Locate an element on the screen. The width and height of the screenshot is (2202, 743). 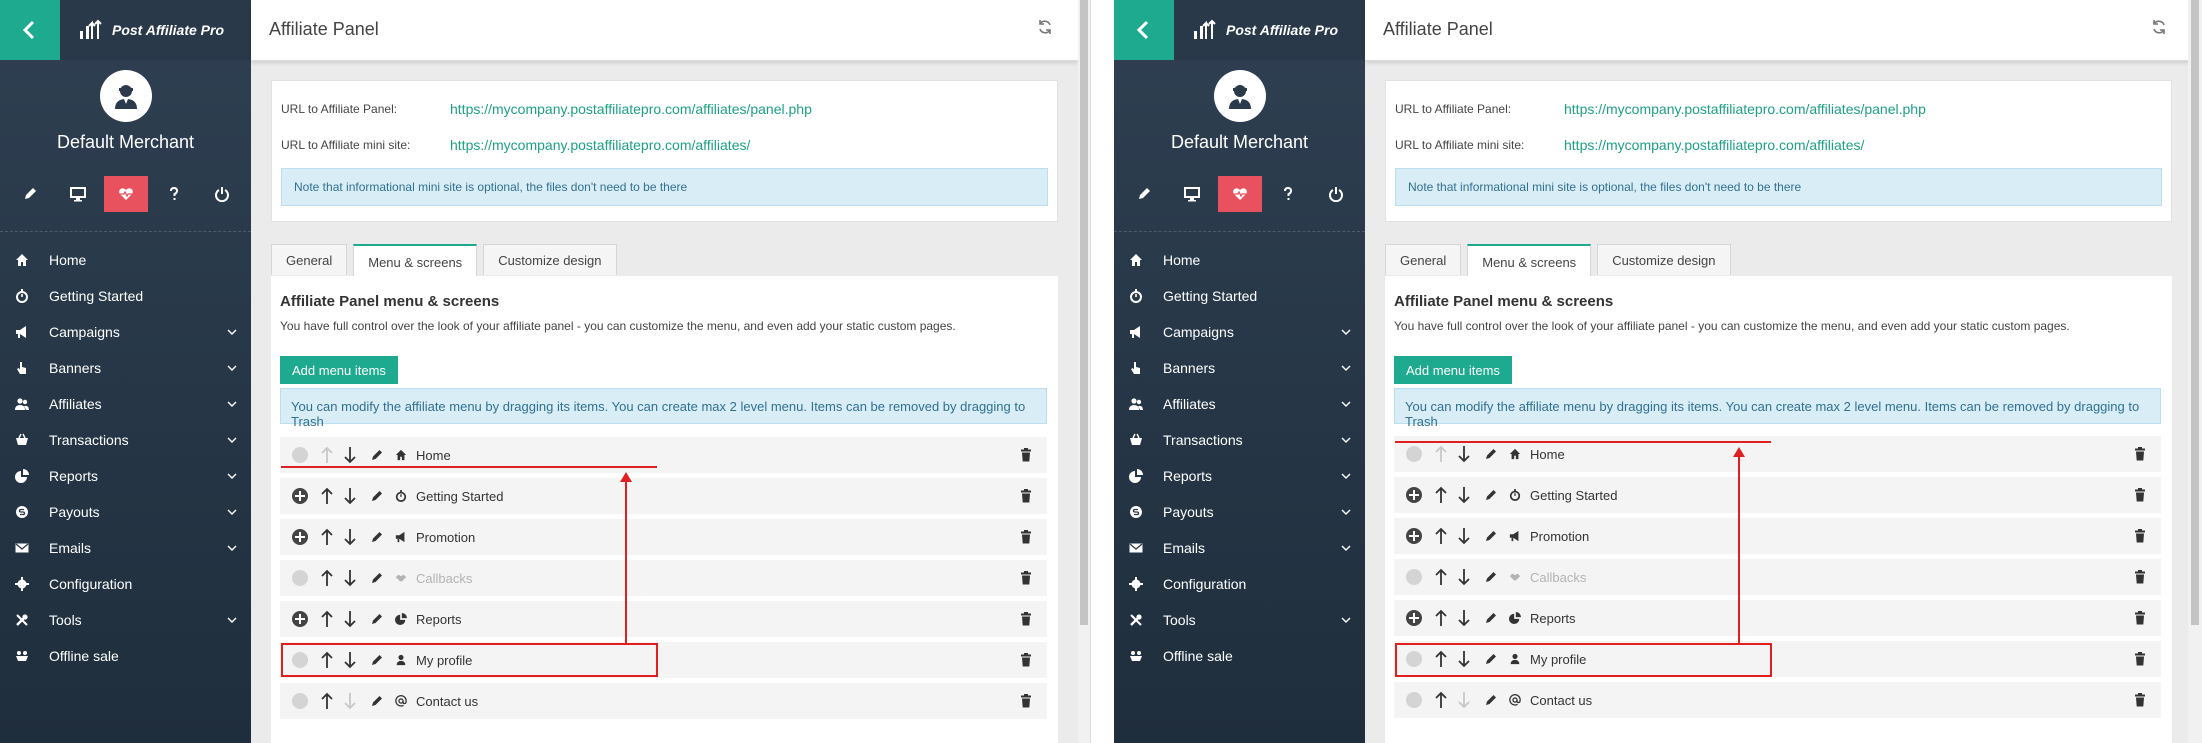
menu-item-row: Contact us is located at coordinates (1777, 700).